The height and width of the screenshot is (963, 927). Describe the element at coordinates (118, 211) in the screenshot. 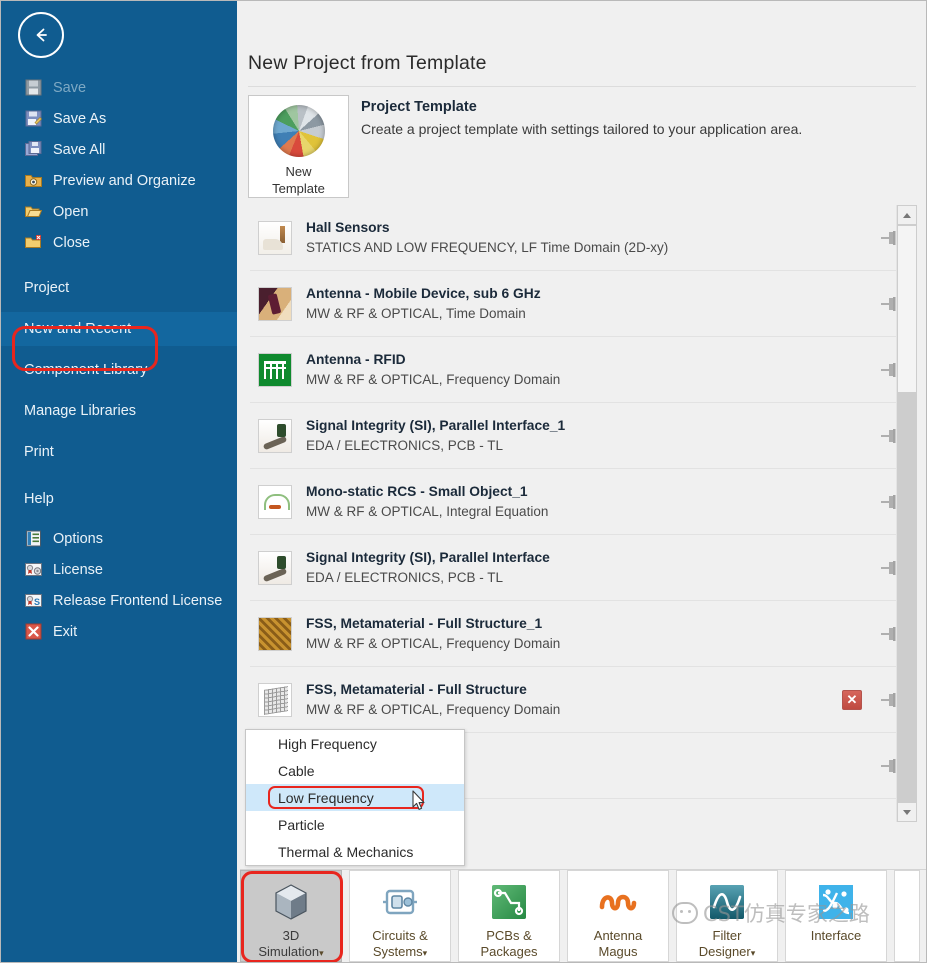

I see `sidebar-item-open: Open` at that location.